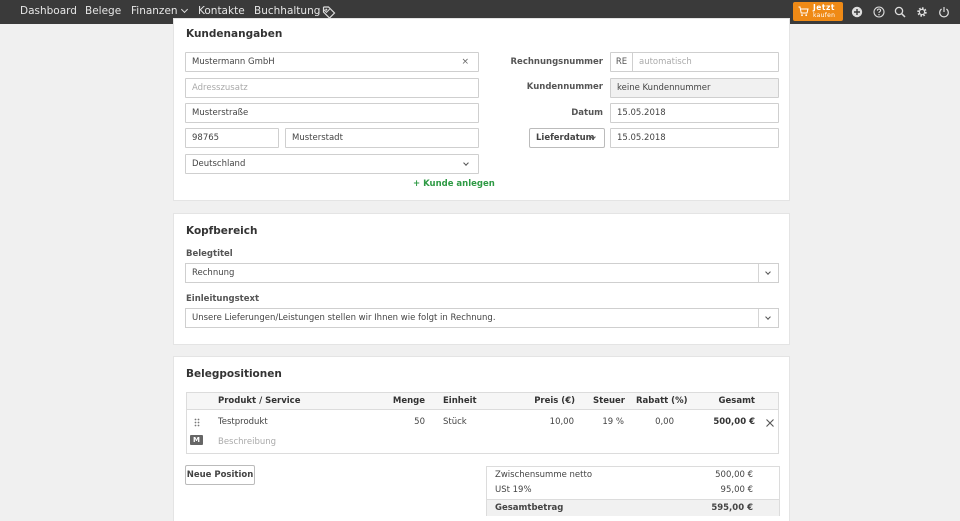  What do you see at coordinates (223, 299) in the screenshot?
I see `intro-label: Einleitungstext` at bounding box center [223, 299].